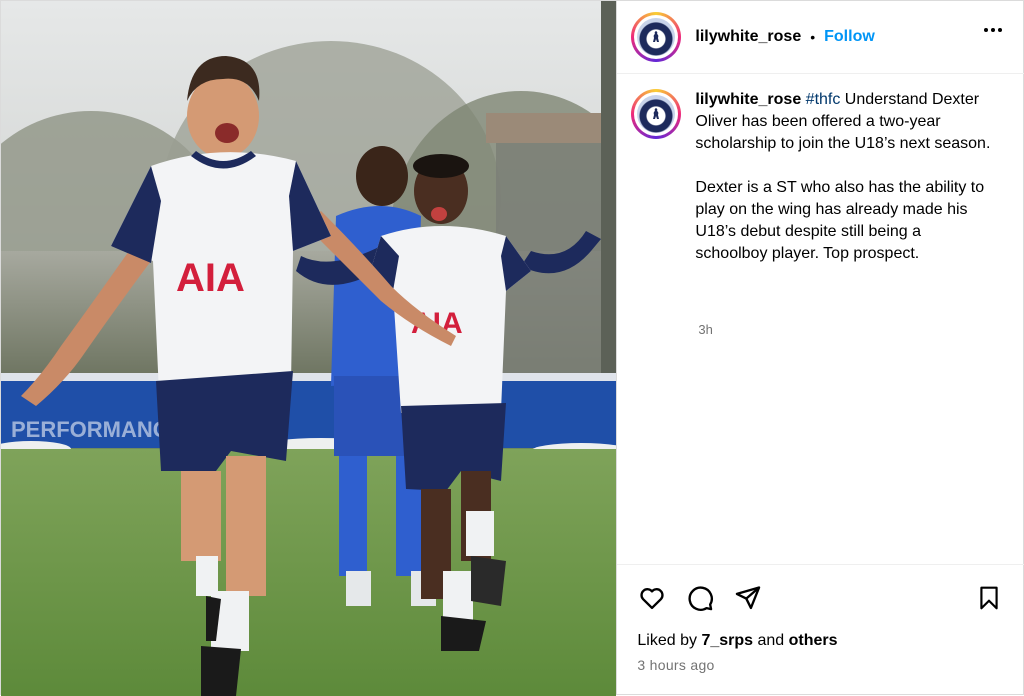  I want to click on bookmark-icon, so click(989, 598).